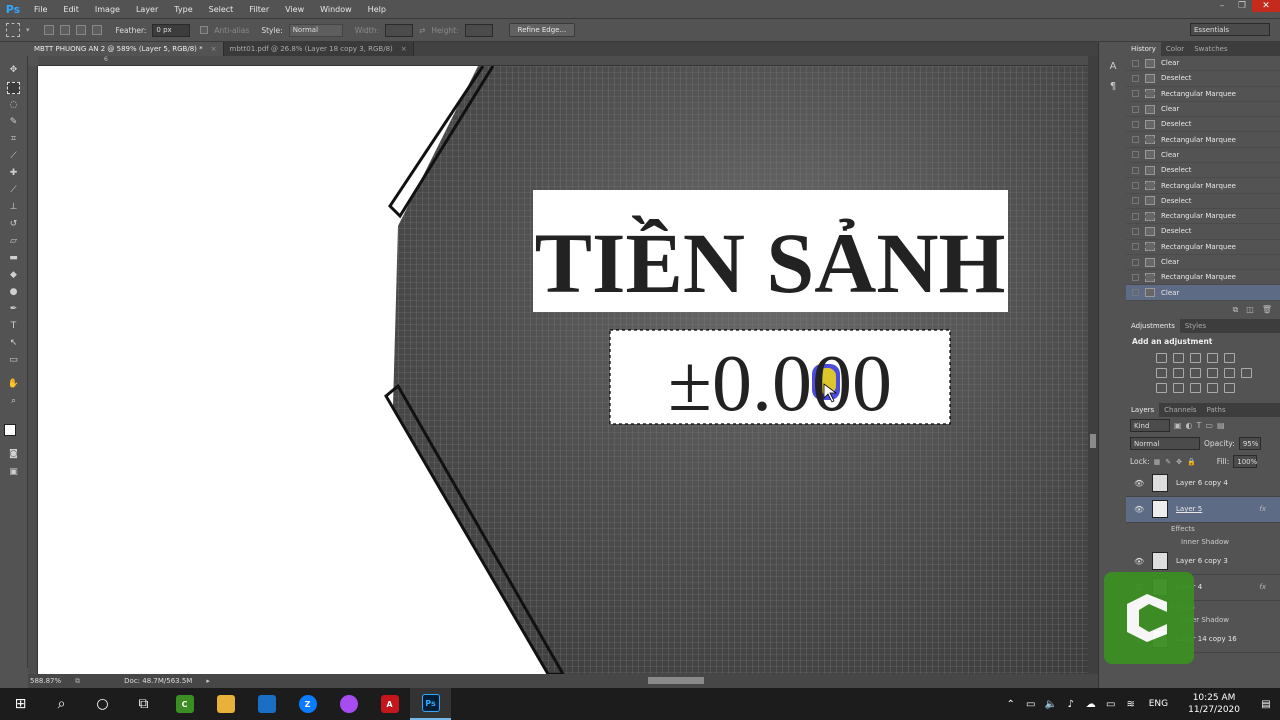 The height and width of the screenshot is (720, 1280). Describe the element at coordinates (1093, 365) in the screenshot. I see `vertical-scrollbar` at that location.